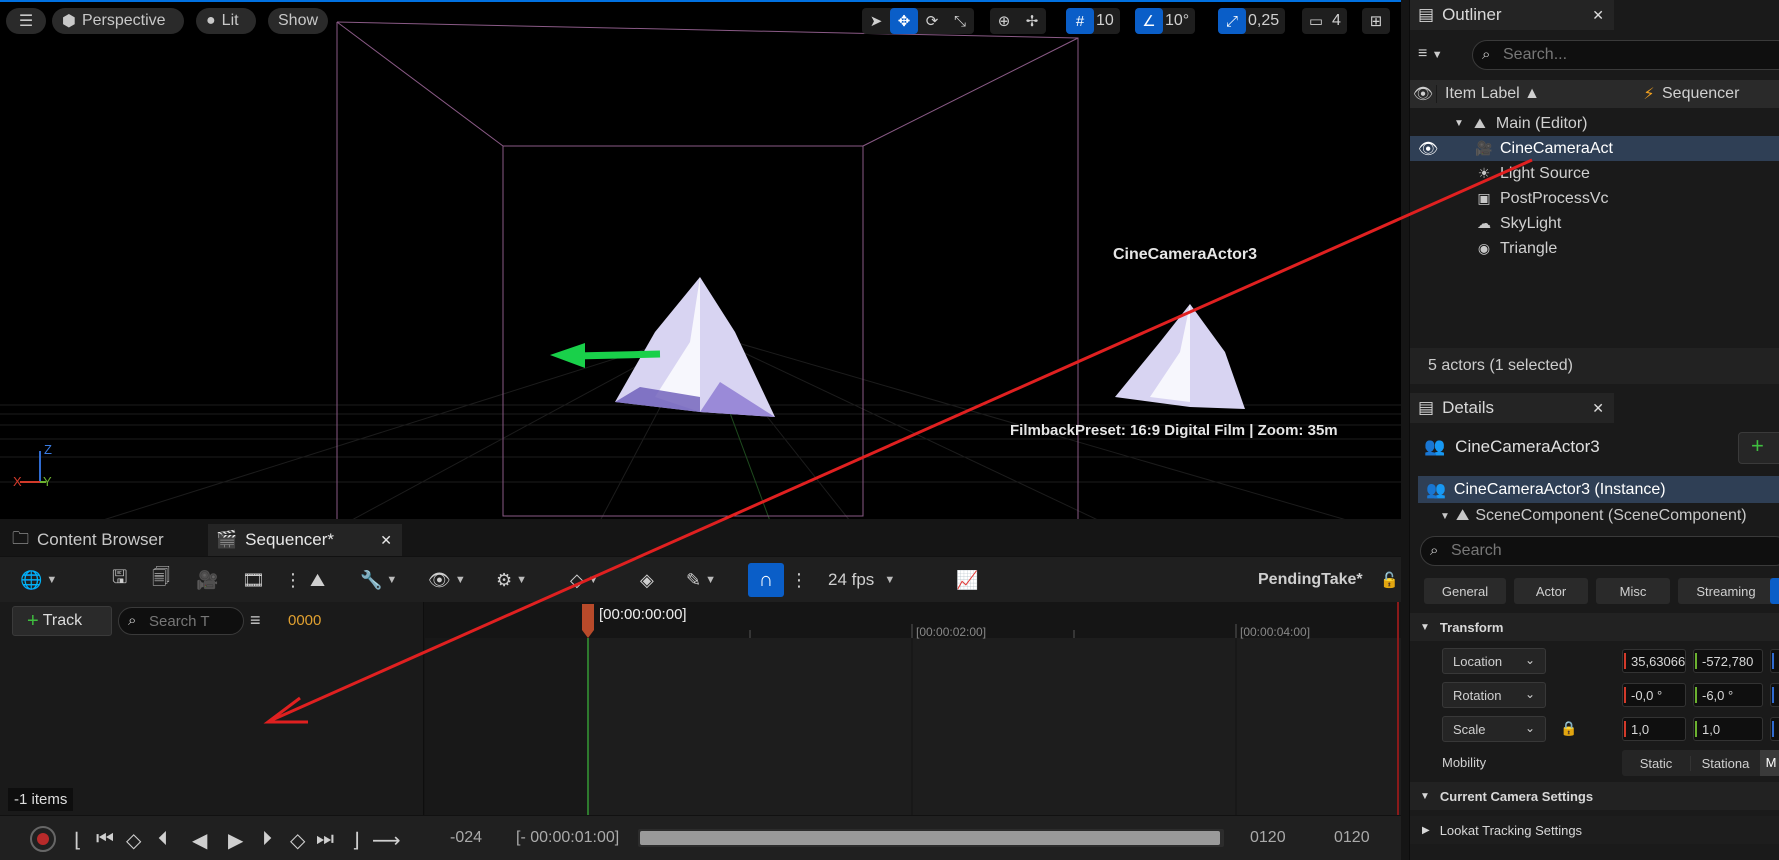 This screenshot has height=860, width=1779. I want to click on play-icon: ▶, so click(235, 840).